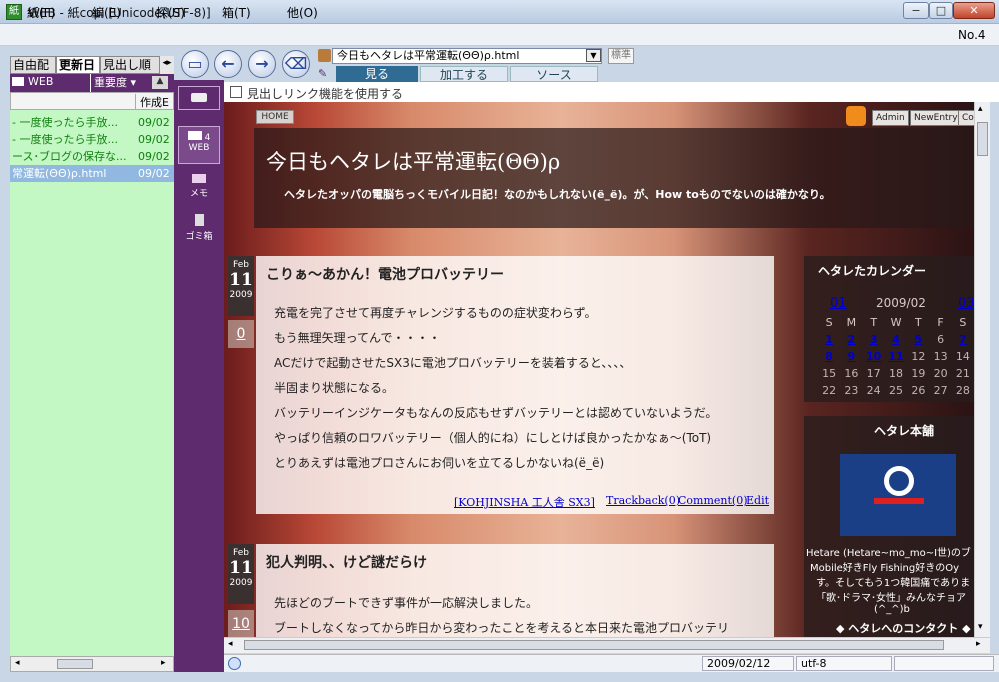 The width and height of the screenshot is (999, 682). What do you see at coordinates (856, 116) in the screenshot?
I see `rss-icon` at bounding box center [856, 116].